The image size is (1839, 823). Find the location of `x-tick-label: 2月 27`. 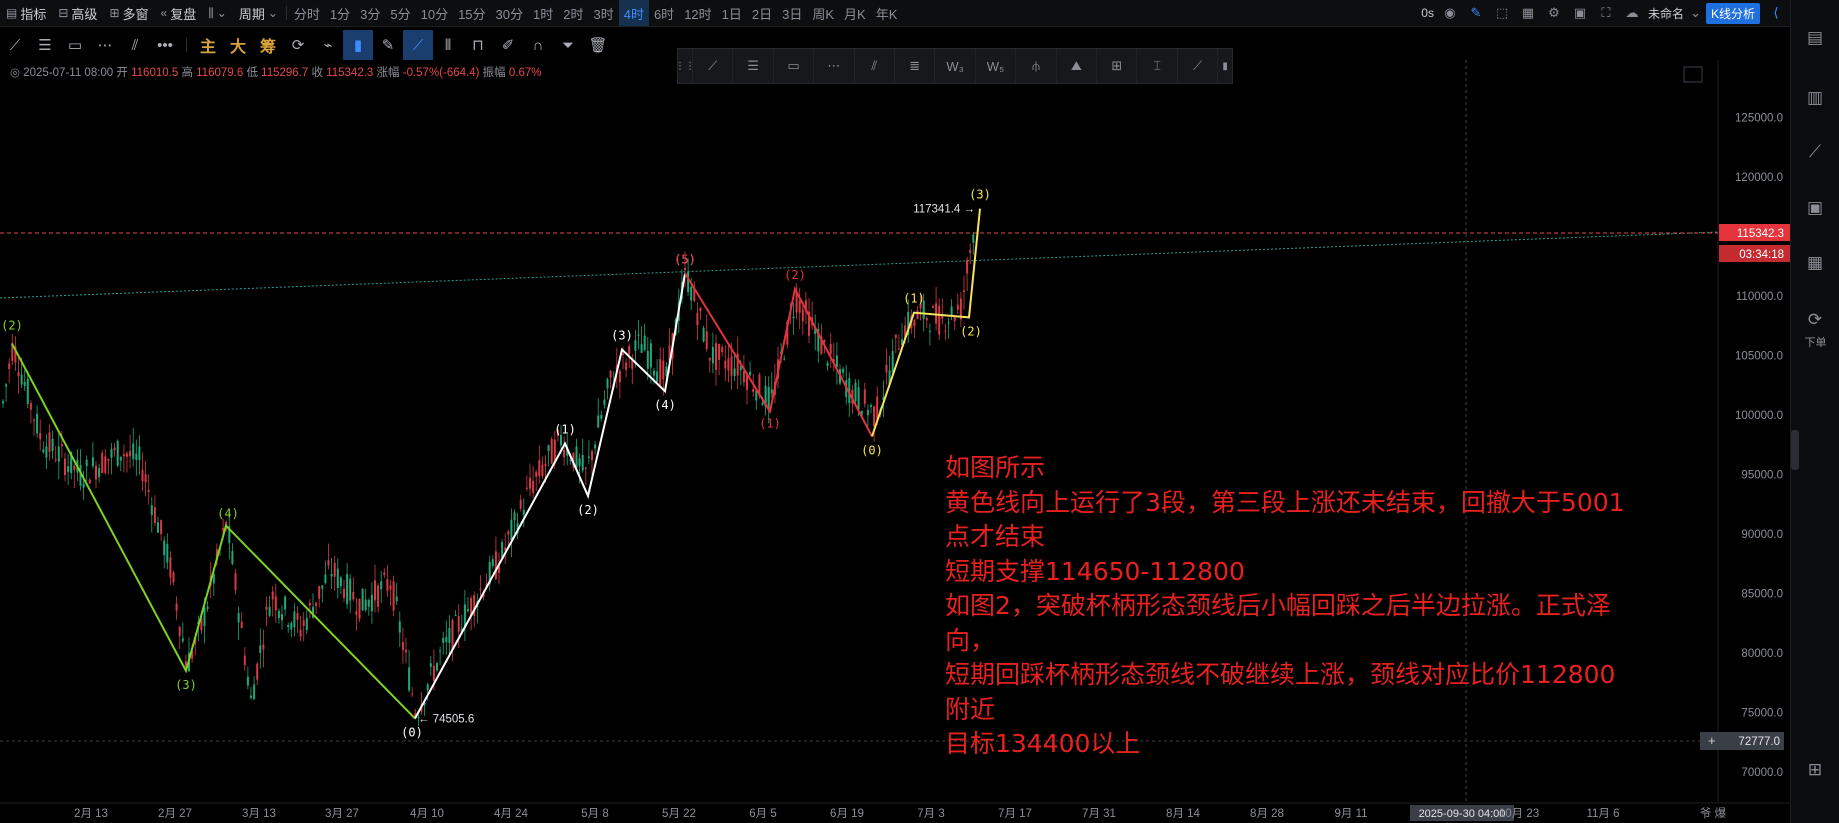

x-tick-label: 2月 27 is located at coordinates (175, 814).